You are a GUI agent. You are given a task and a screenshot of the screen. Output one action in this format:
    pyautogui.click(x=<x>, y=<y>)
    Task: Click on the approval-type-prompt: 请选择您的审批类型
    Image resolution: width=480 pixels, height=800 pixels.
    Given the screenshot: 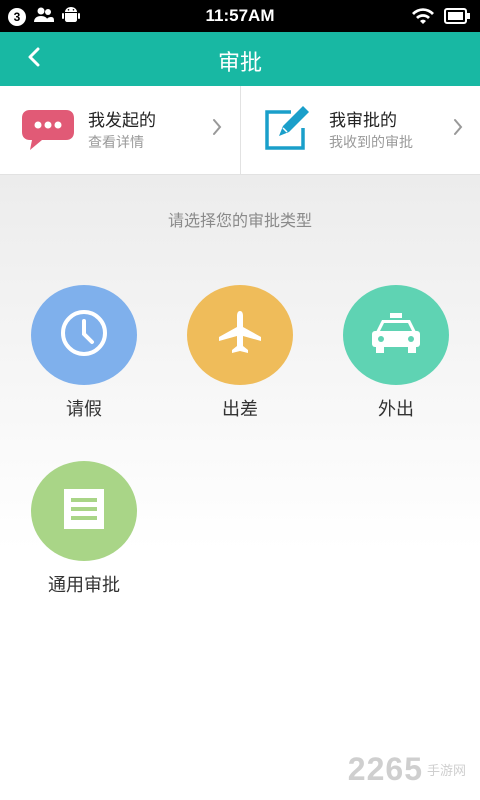 What is the action you would take?
    pyautogui.click(x=239, y=220)
    